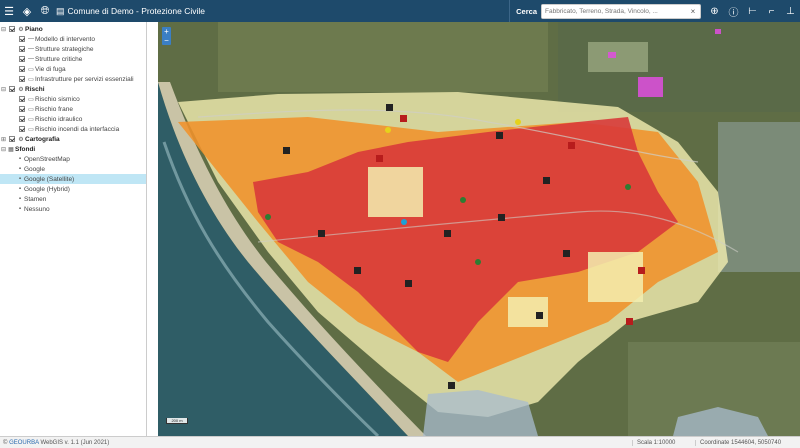 This screenshot has height=448, width=800. What do you see at coordinates (73, 139) in the screenshot?
I see `tree-group-cartografia: ⊞ ⚙ Cartografia` at bounding box center [73, 139].